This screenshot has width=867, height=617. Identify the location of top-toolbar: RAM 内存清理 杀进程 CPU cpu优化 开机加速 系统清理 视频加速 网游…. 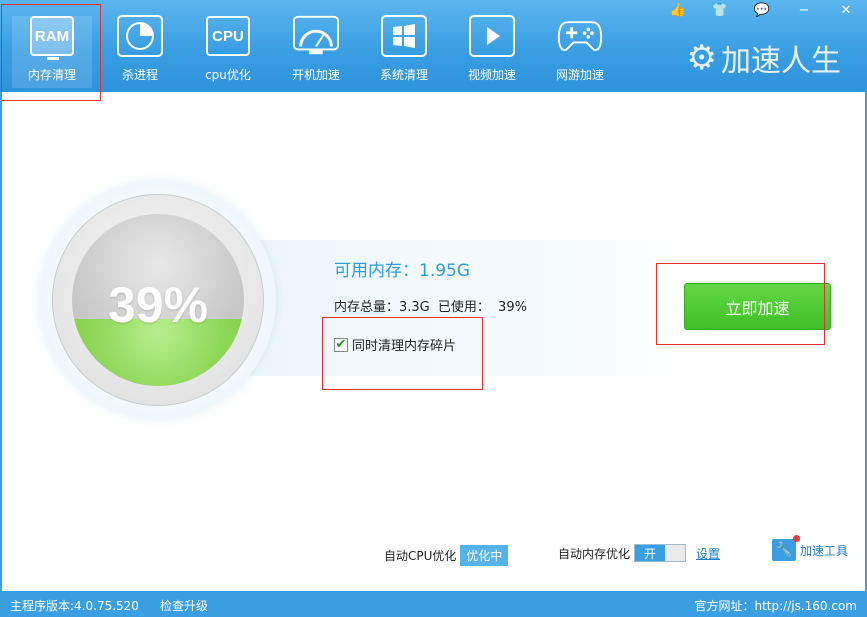
(433, 46).